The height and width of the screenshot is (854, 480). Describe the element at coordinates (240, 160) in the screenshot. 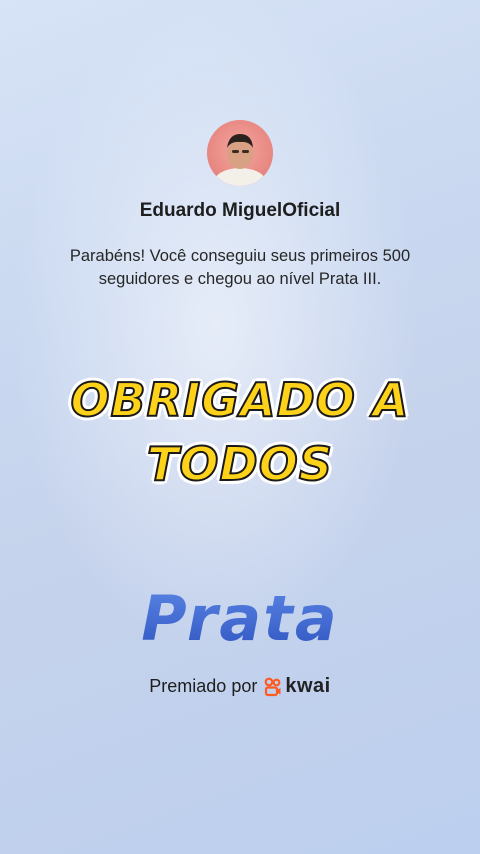

I see `user-photo-icon` at that location.